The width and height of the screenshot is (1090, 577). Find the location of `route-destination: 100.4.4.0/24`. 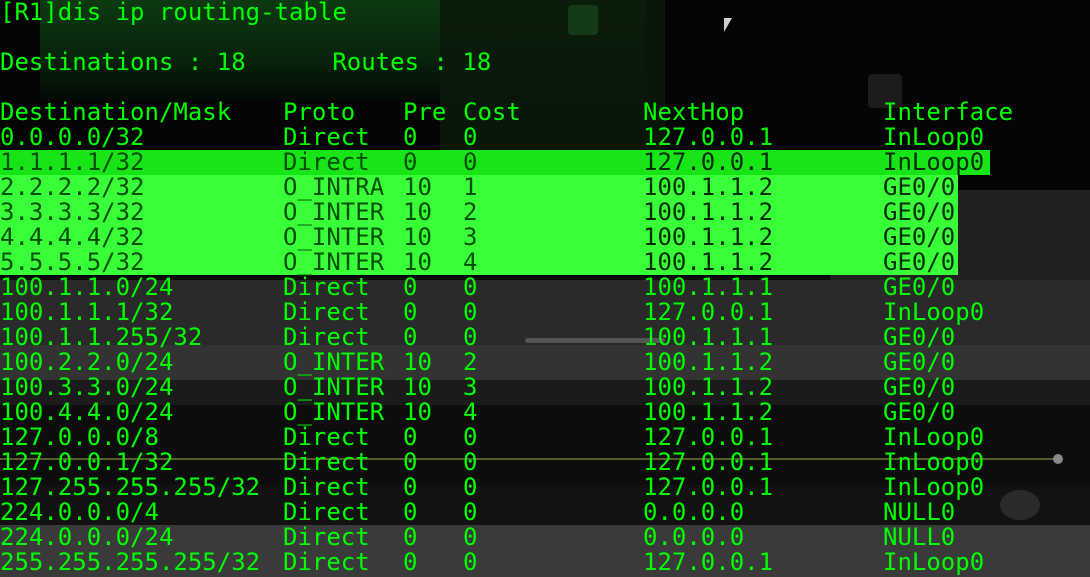

route-destination: 100.4.4.0/24 is located at coordinates (87, 412).